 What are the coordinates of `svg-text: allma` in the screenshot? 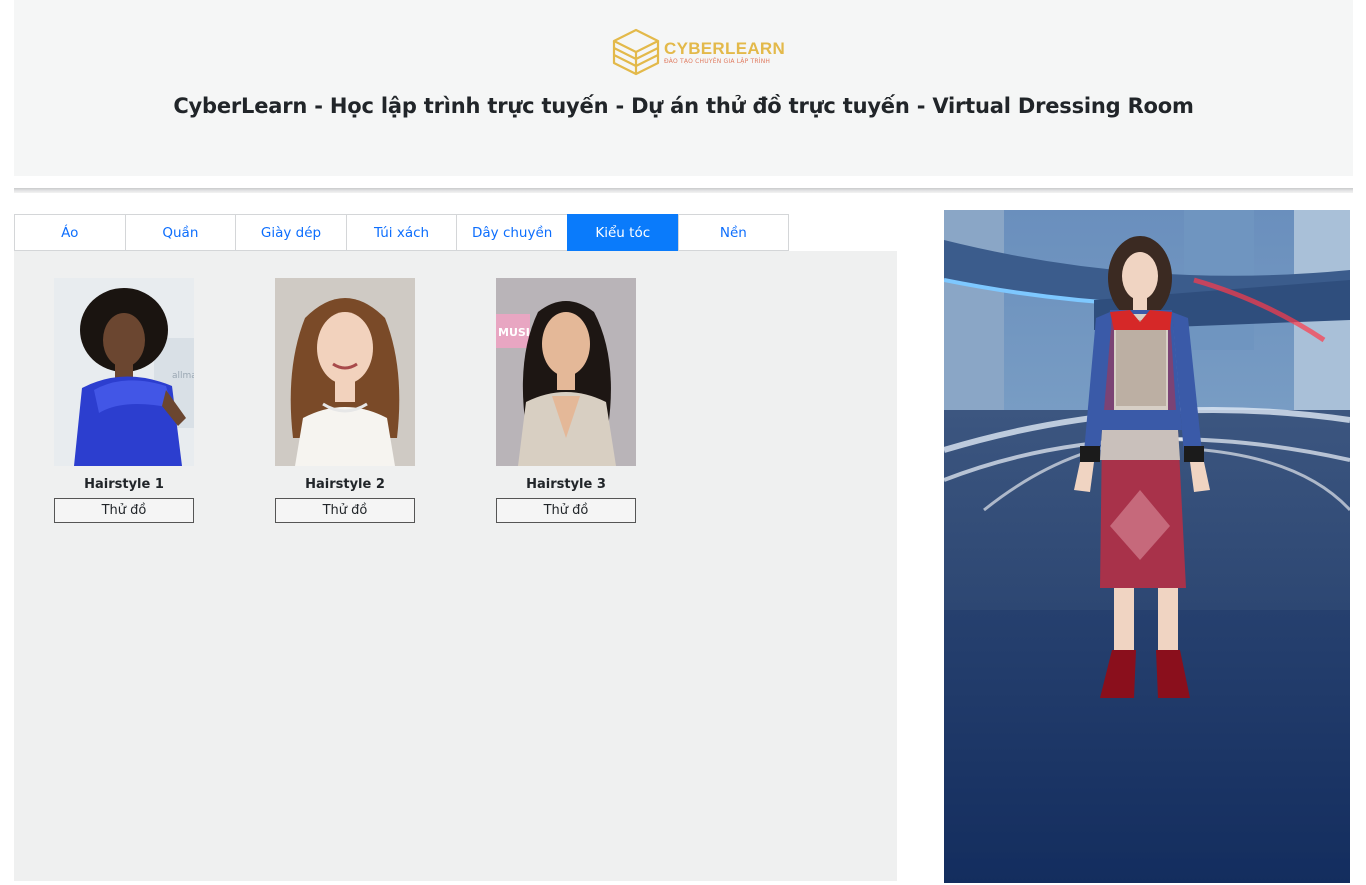 It's located at (183, 376).